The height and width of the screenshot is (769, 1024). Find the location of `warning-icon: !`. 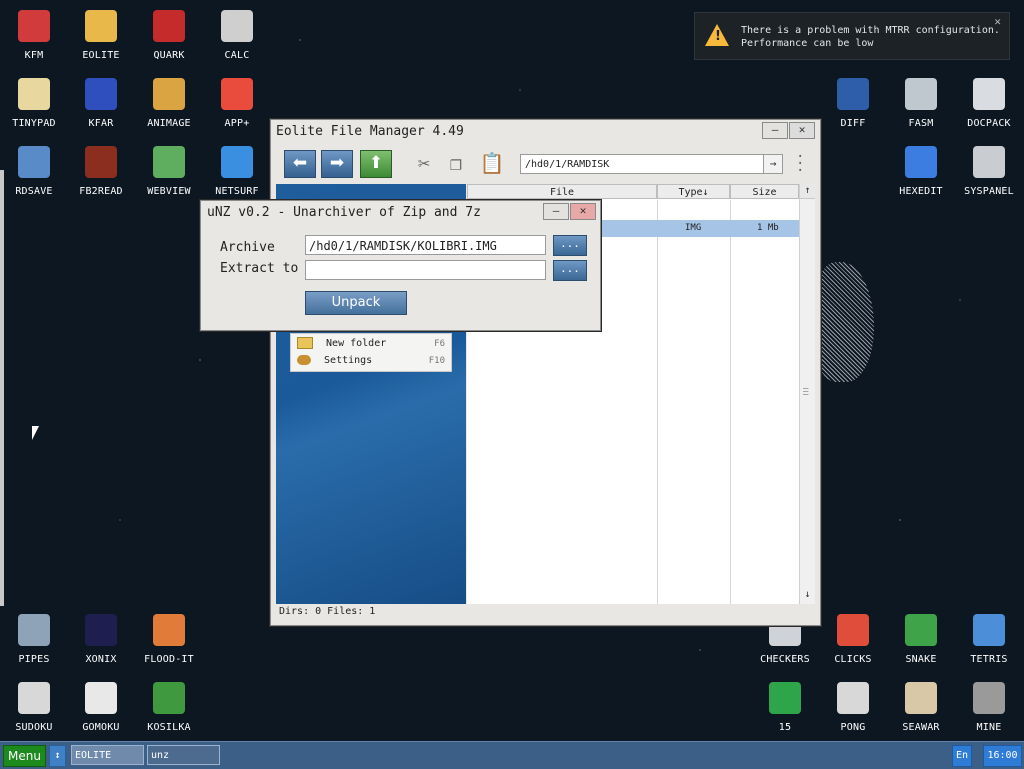

warning-icon: ! is located at coordinates (717, 35).